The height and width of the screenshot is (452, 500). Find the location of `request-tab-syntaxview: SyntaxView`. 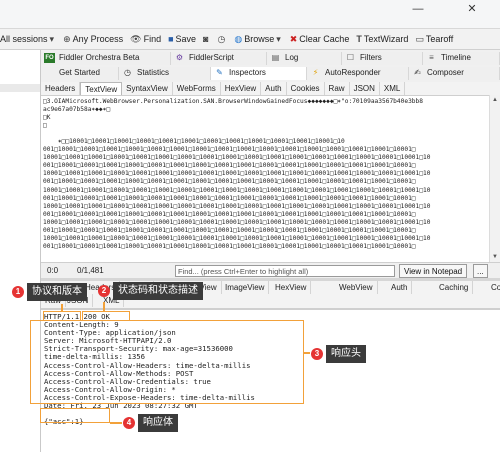

request-tab-syntaxview: SyntaxView is located at coordinates (147, 88).